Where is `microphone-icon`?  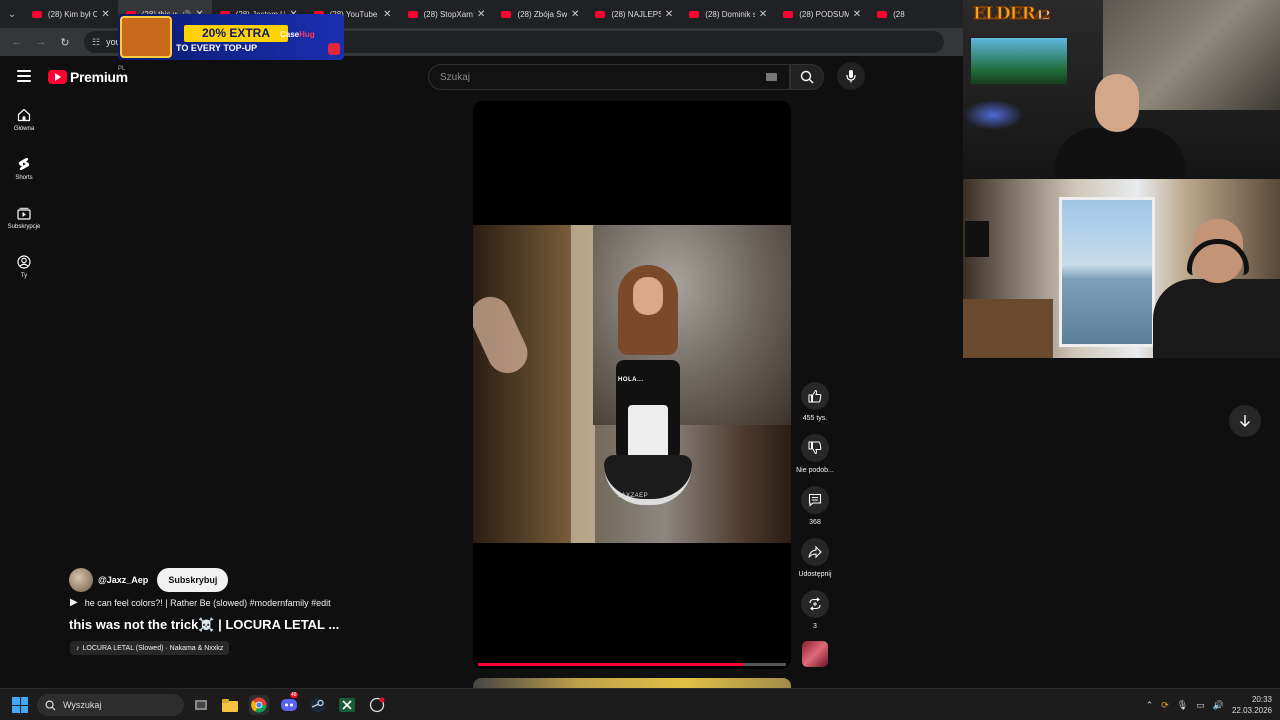
microphone-icon is located at coordinates (851, 76).